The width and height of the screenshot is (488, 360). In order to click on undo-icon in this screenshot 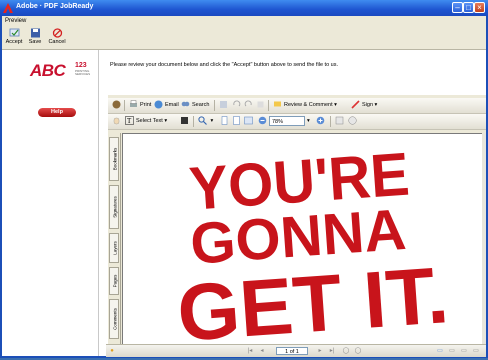, I will do `click(237, 103)`.